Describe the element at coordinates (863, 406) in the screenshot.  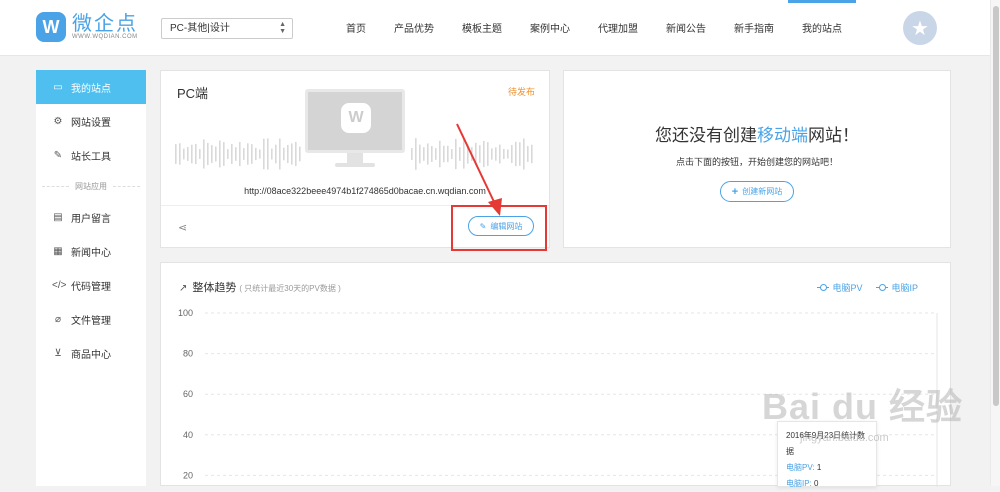
I see `baidu-watermark: Bai du 经验` at that location.